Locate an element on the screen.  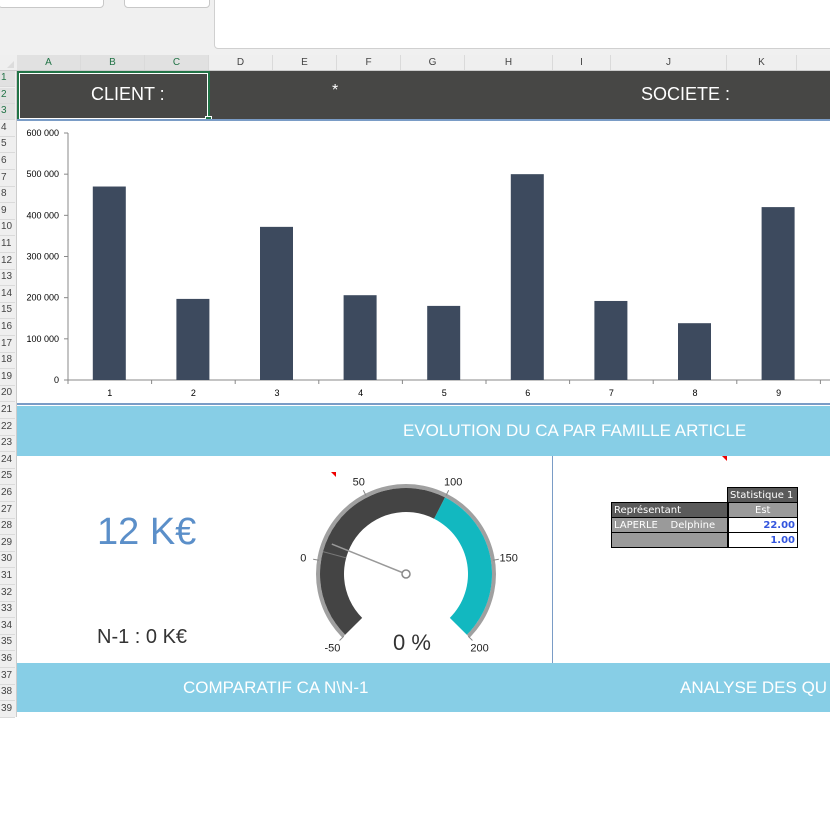
column-header-e: E is located at coordinates (305, 62).